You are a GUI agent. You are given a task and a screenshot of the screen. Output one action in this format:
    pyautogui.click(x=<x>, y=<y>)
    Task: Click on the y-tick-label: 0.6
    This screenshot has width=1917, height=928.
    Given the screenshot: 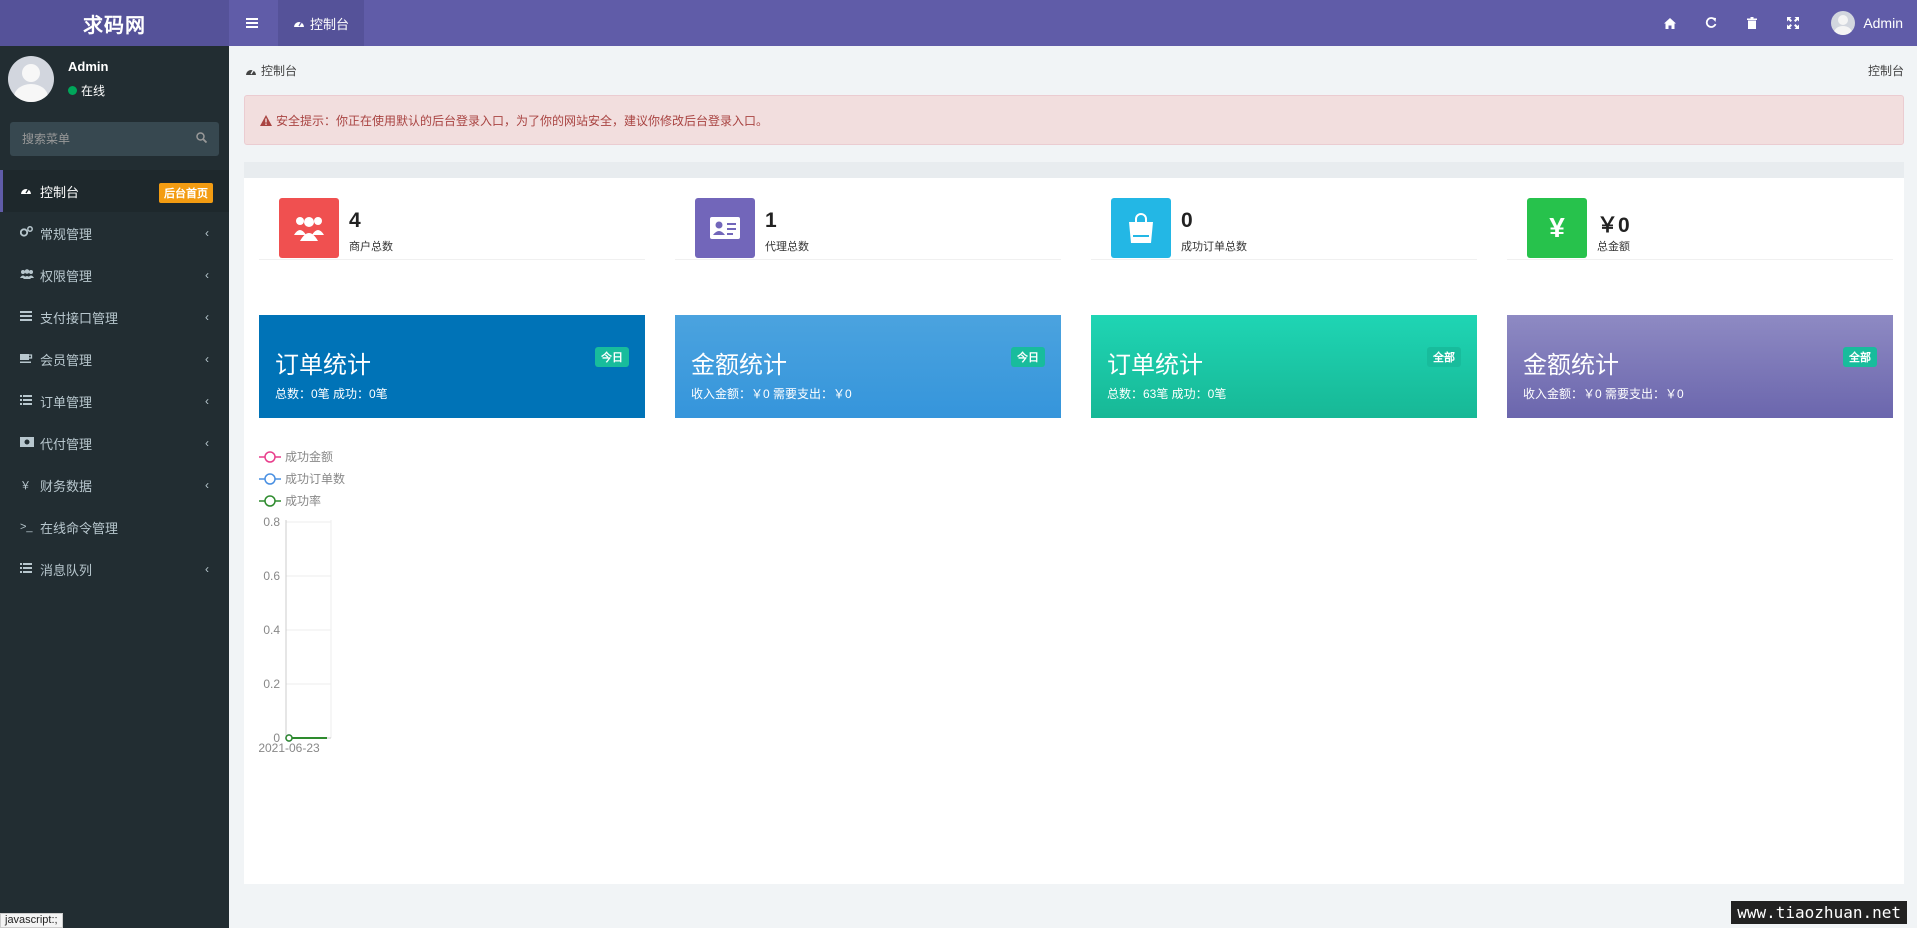 What is the action you would take?
    pyautogui.click(x=271, y=576)
    